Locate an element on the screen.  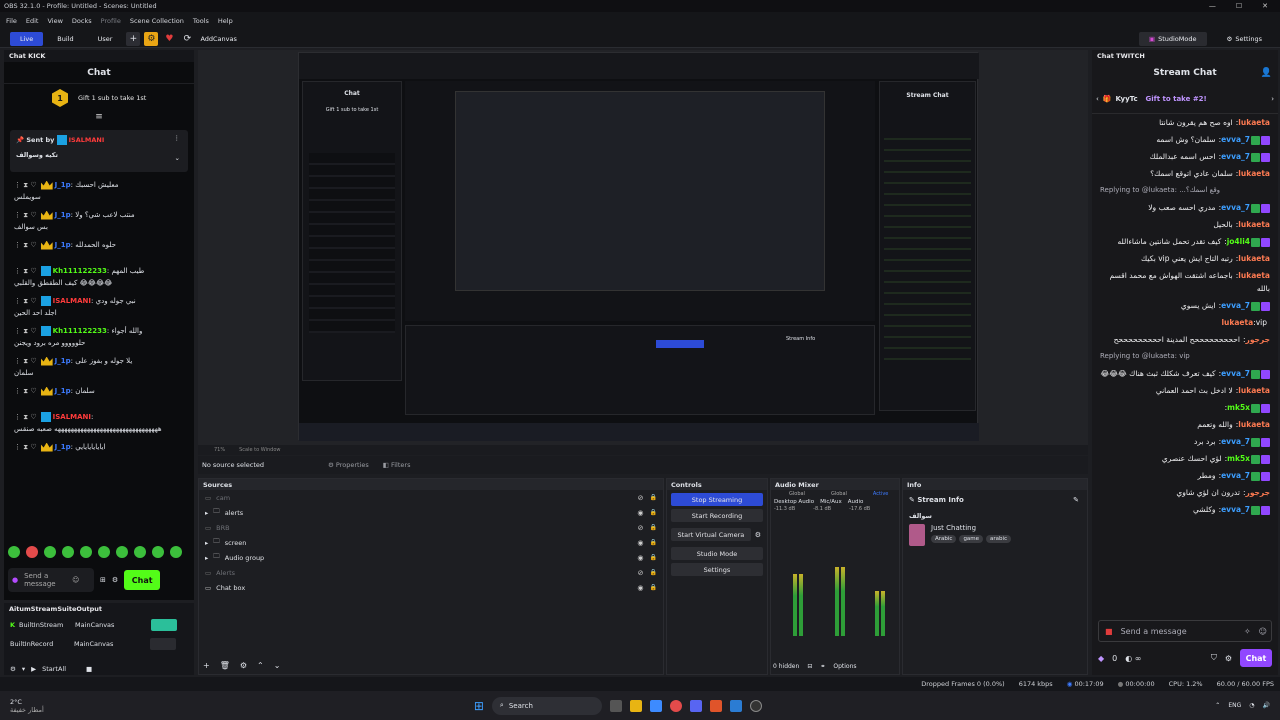
source-item: ▸ 🗀 screen ◉ 🔒 is located at coordinates (431, 542).